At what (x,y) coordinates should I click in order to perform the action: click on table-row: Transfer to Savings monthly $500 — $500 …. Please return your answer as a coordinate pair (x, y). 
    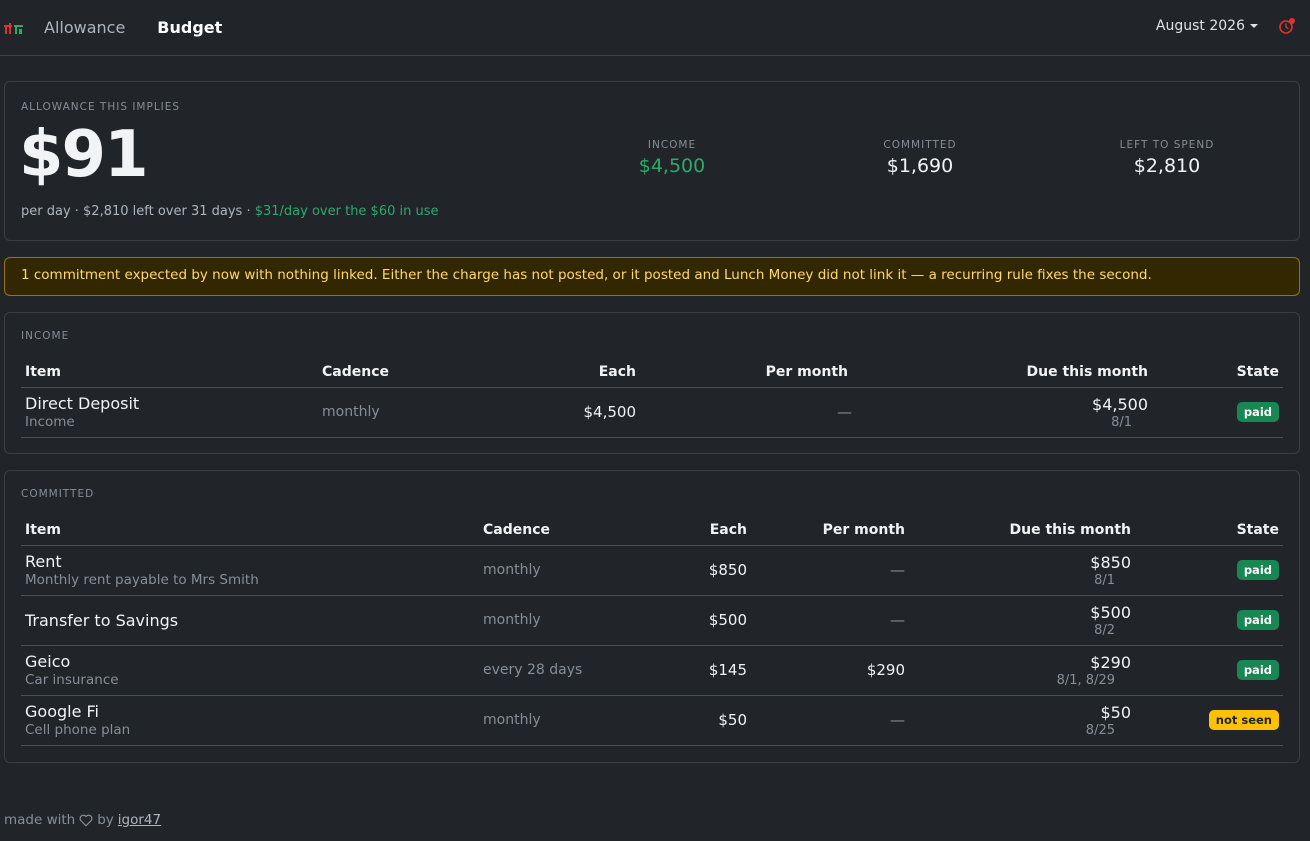
    Looking at the image, I should click on (652, 620).